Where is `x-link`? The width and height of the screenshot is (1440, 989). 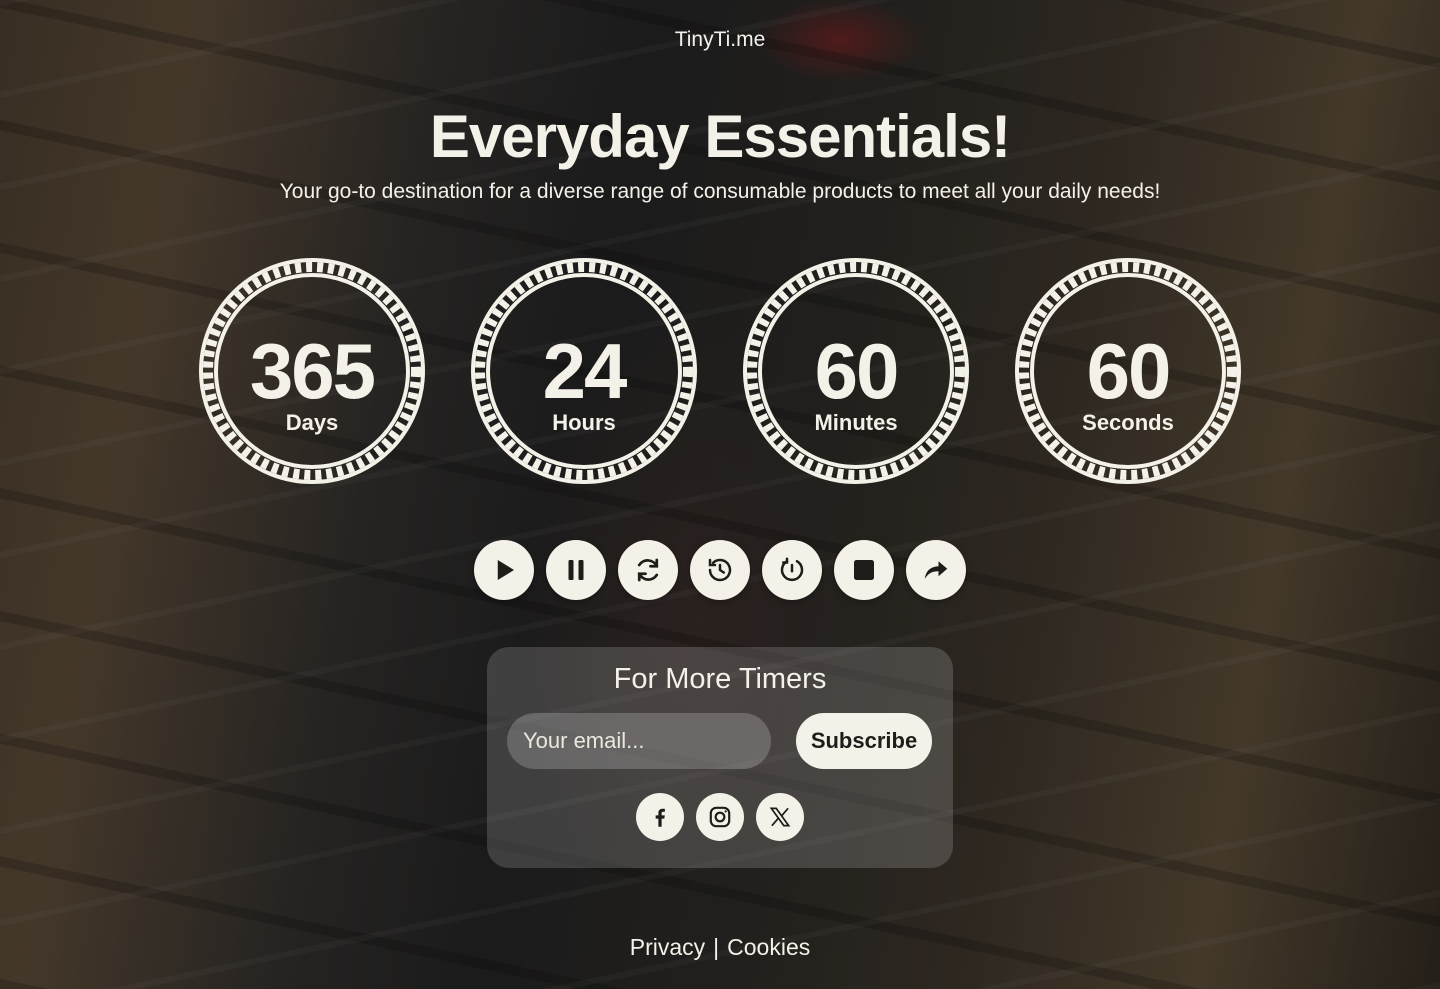 x-link is located at coordinates (780, 817).